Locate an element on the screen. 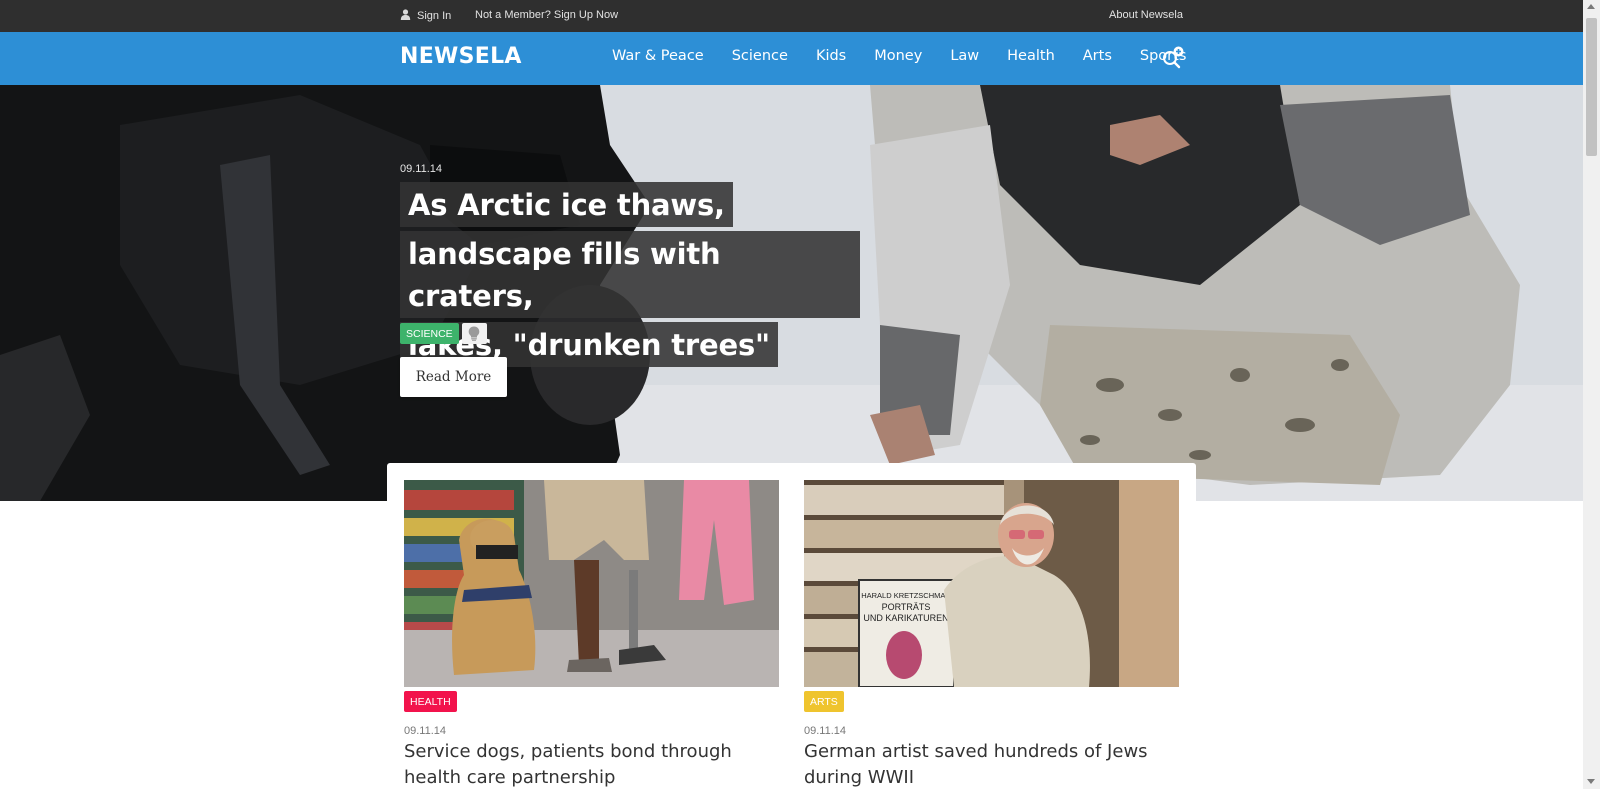  sign-in-link: Sign In is located at coordinates (425, 16).